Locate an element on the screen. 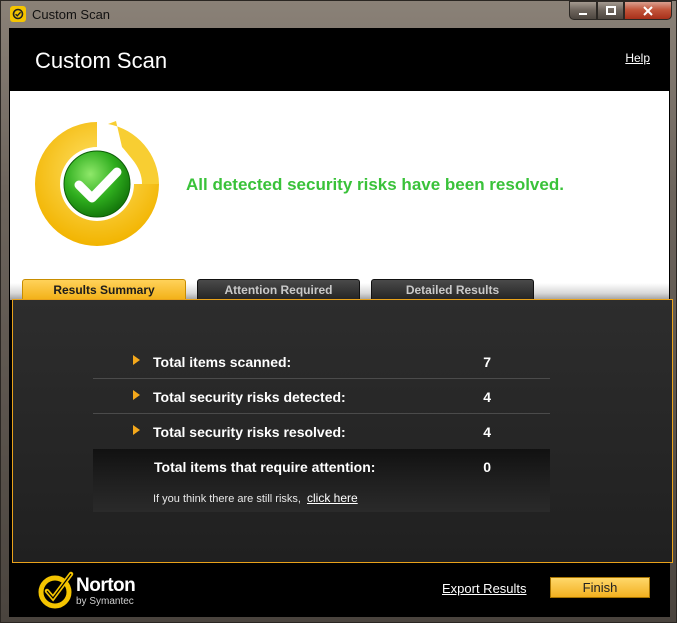 The height and width of the screenshot is (623, 677). finish-button: Finish is located at coordinates (600, 587).